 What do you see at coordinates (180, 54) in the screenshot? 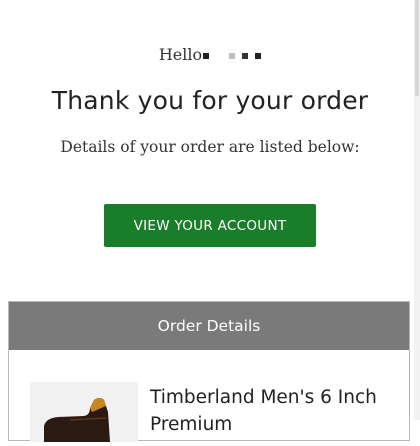
I see `greeting-text: Hello` at bounding box center [180, 54].